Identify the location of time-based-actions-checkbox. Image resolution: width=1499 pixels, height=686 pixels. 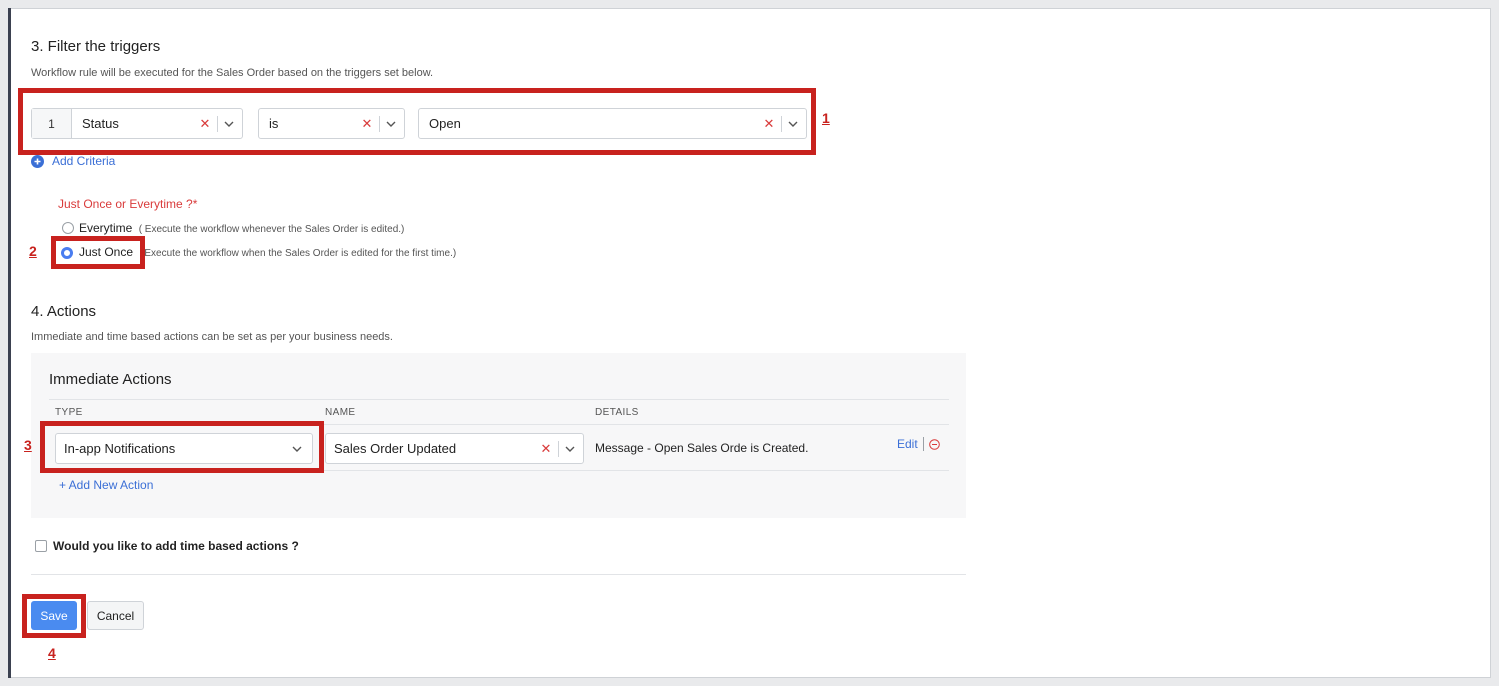
(41, 546).